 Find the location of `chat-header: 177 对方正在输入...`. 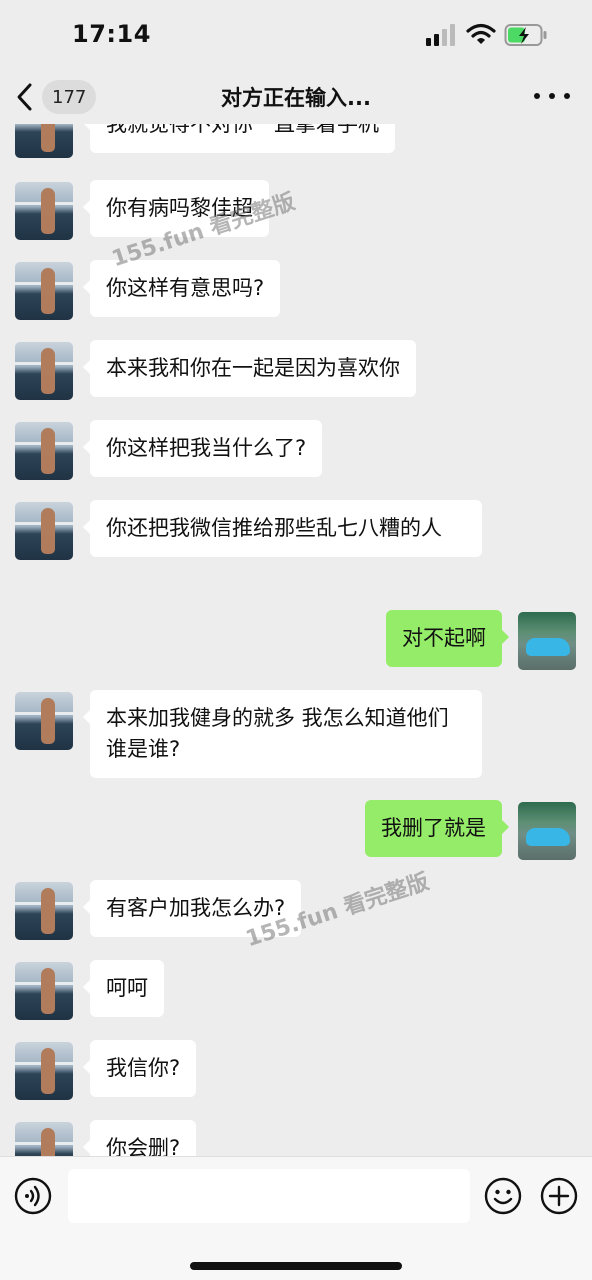

chat-header: 177 对方正在输入... is located at coordinates (296, 98).